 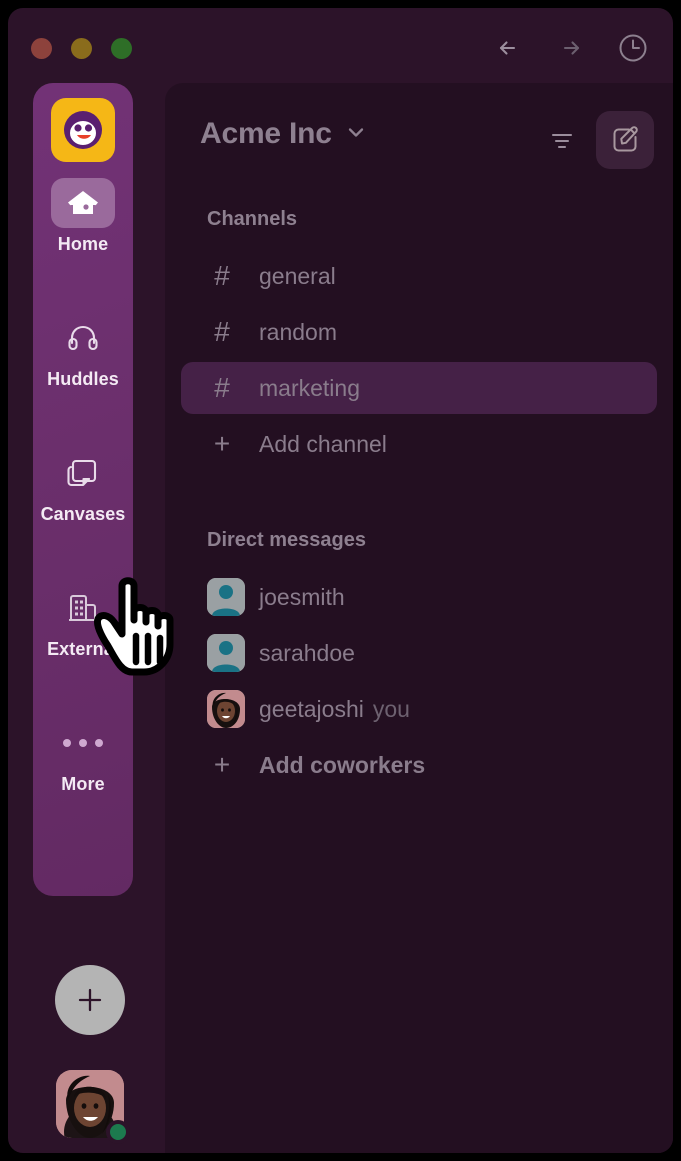 What do you see at coordinates (83, 244) in the screenshot?
I see `rail-item-label: Home` at bounding box center [83, 244].